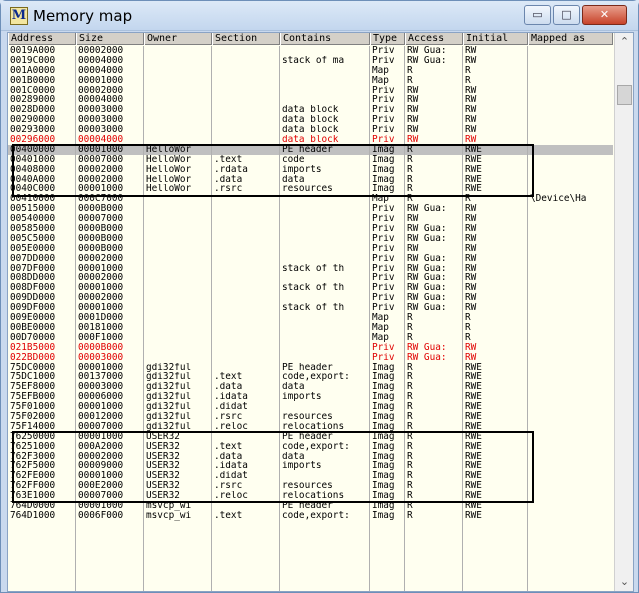 This screenshot has width=639, height=593. I want to click on table-row: 008DF000 00001000 stack of th Priv RW Gua: RW, so click(310, 288).